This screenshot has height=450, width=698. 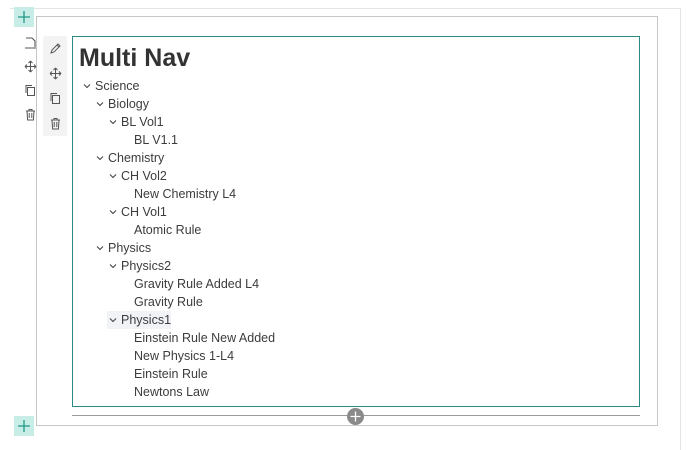 I want to click on nav-tree-item: Atomic Rule, so click(x=160, y=230).